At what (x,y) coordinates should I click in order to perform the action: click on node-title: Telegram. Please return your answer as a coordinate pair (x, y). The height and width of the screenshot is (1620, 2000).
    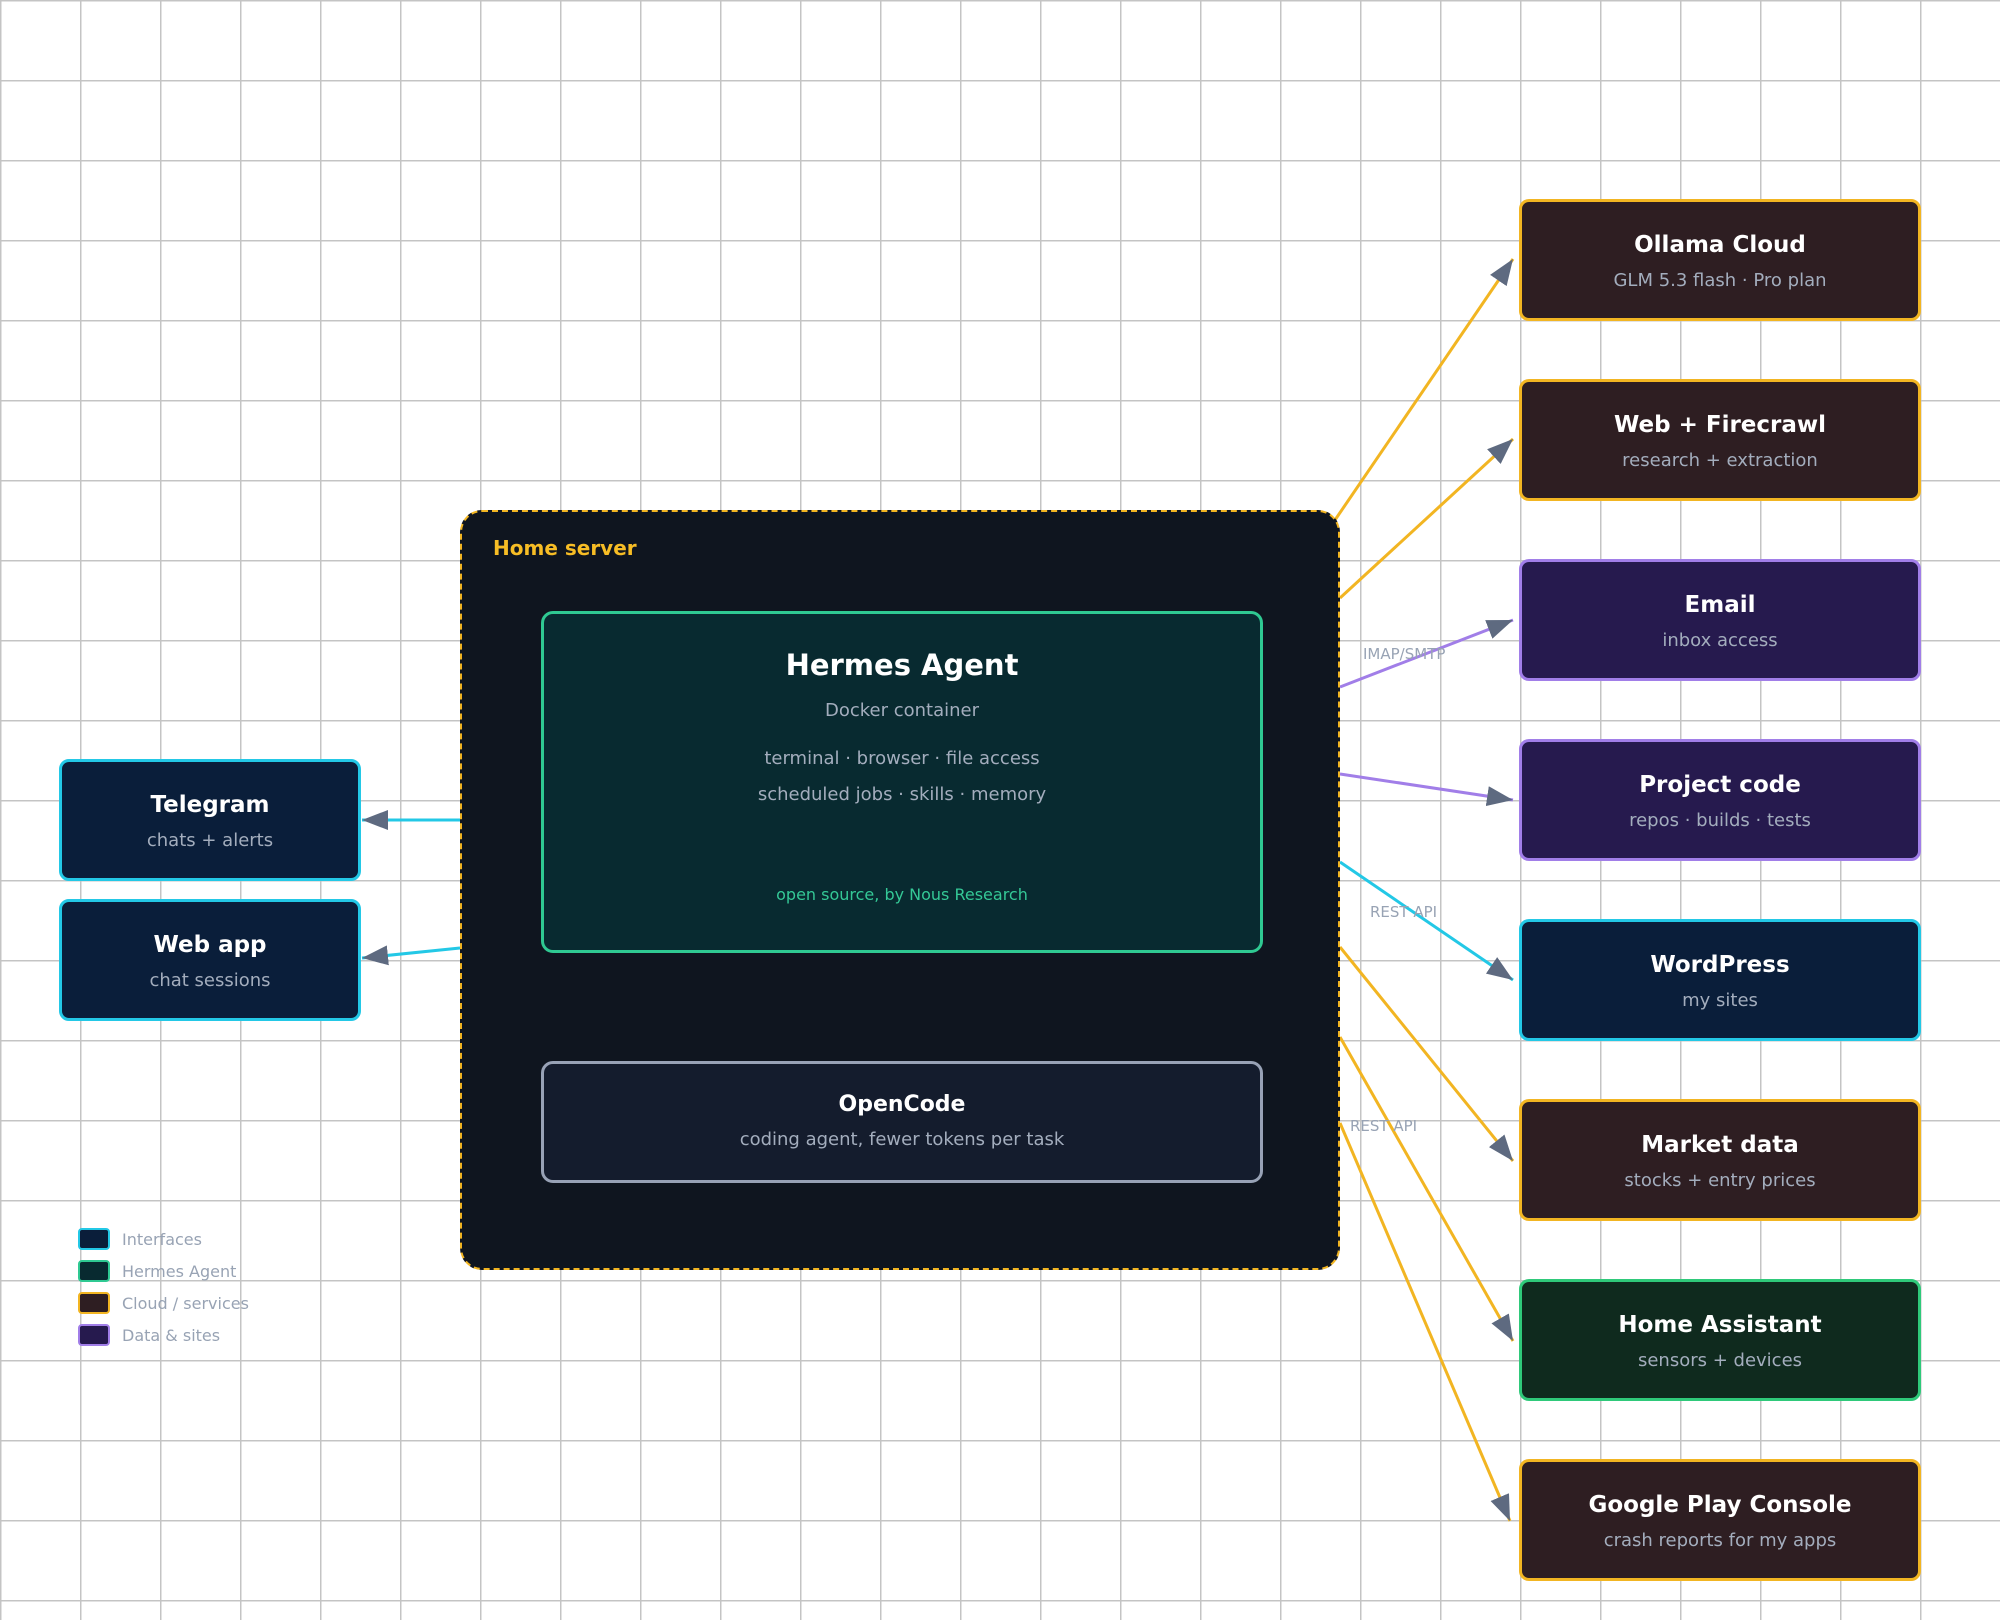
    Looking at the image, I should click on (210, 805).